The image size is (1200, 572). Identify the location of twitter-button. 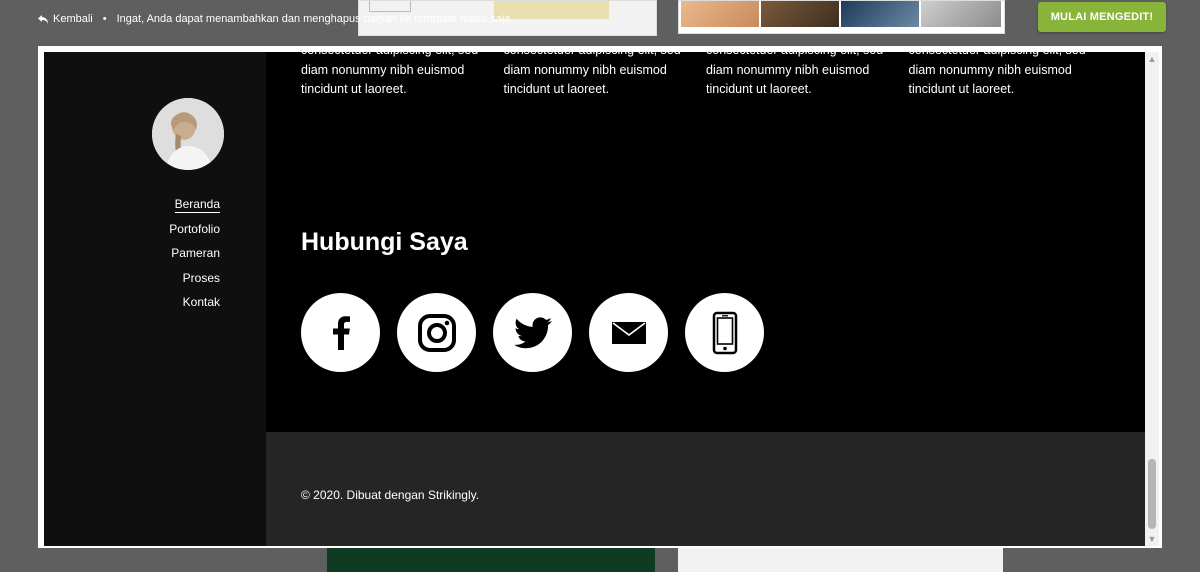
(532, 332).